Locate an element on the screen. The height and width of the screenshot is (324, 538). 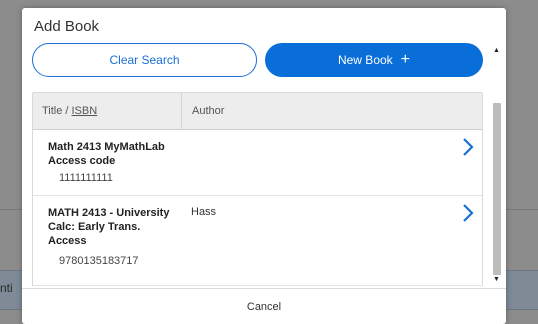
scrollbar-thumb is located at coordinates (497, 189).